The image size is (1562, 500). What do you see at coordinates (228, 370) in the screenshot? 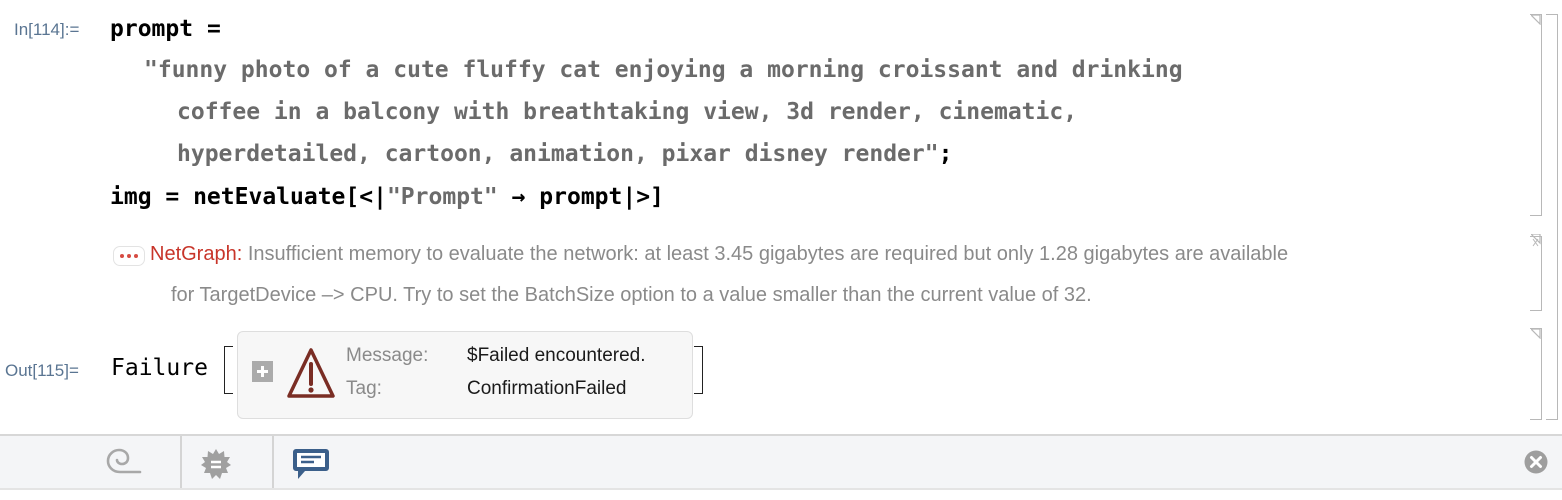
I see `open-bracket` at bounding box center [228, 370].